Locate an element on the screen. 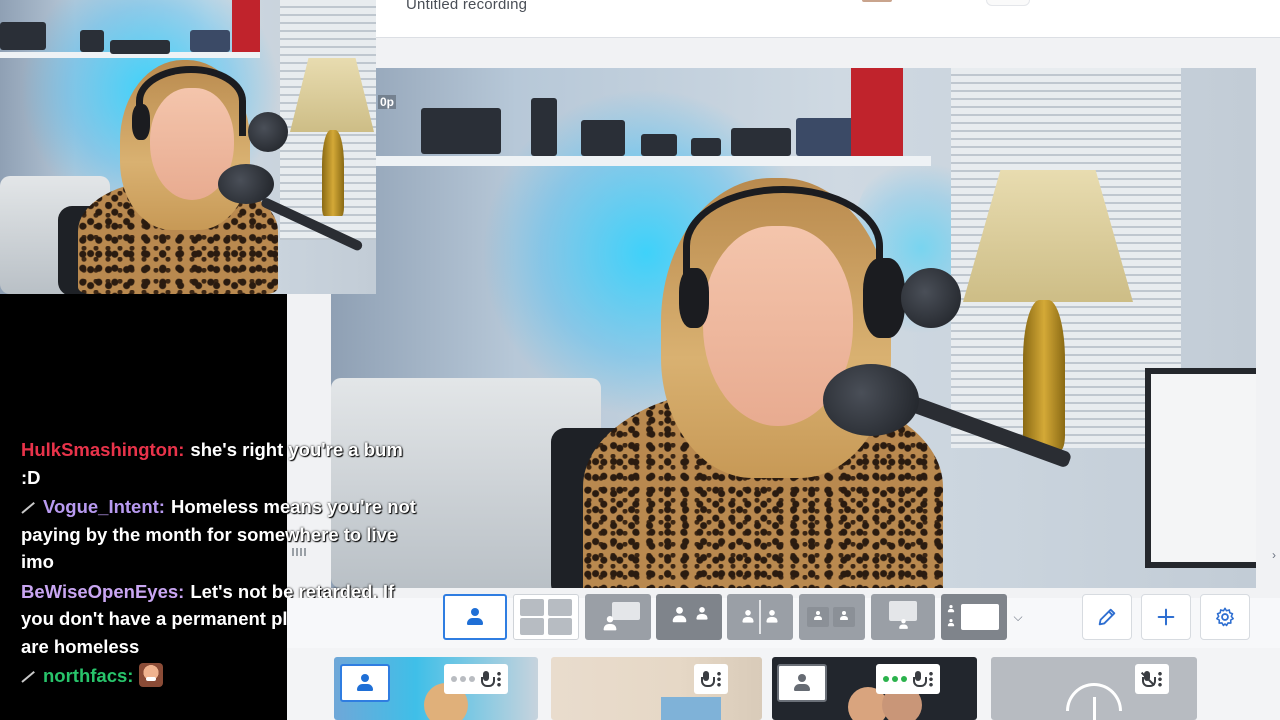  pencil-icon is located at coordinates (1107, 617).